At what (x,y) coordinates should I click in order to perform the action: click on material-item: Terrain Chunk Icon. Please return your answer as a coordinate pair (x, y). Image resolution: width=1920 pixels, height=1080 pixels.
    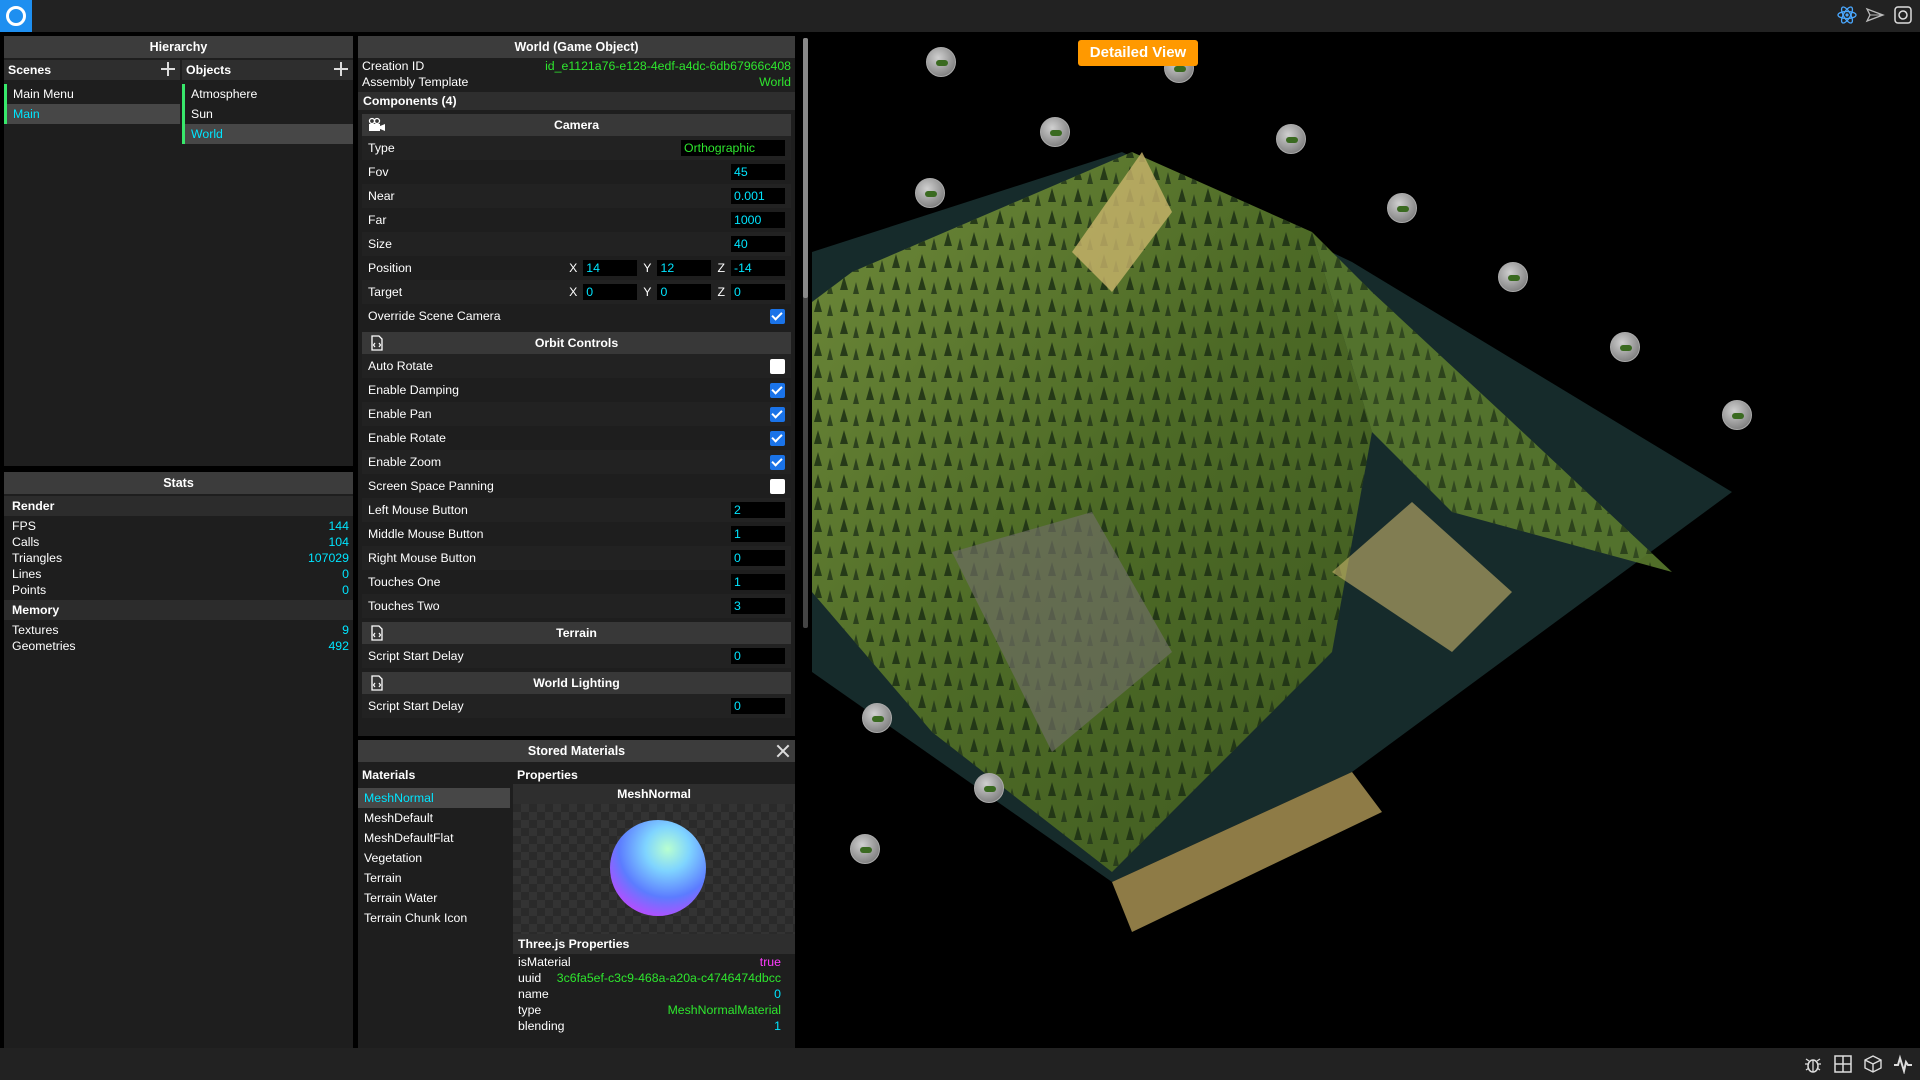
    Looking at the image, I should click on (434, 918).